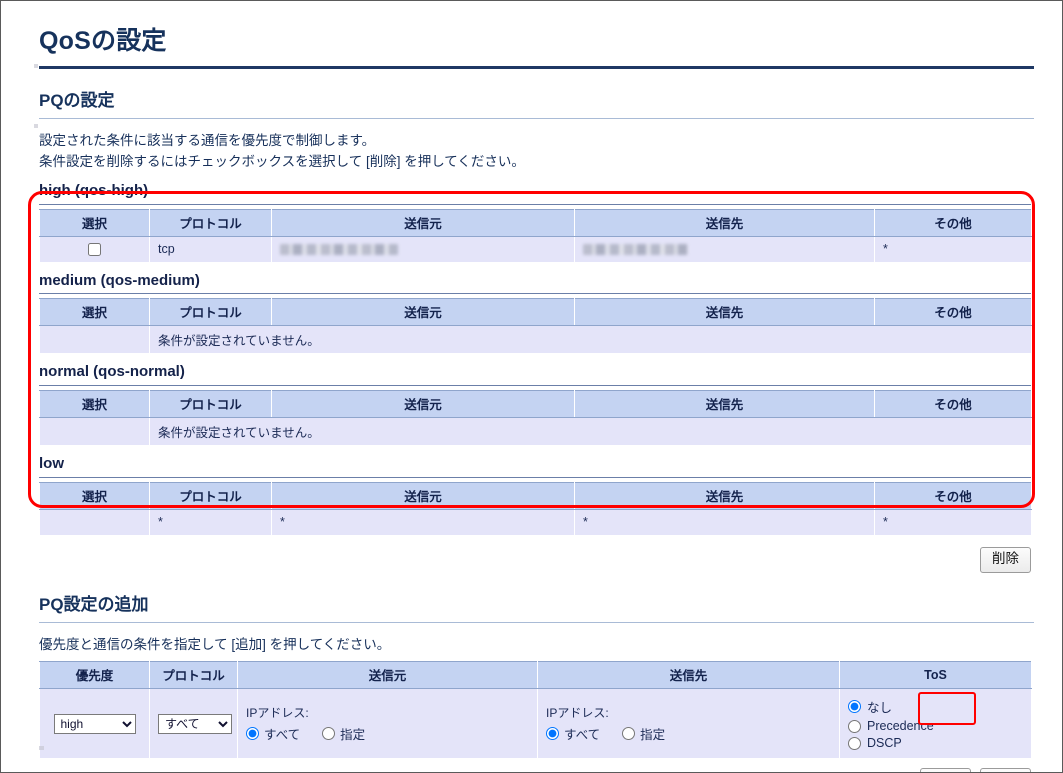  What do you see at coordinates (207, 141) in the screenshot?
I see `pq-description-line-1: 設定された条件に該当する通信を優先度で制御します。` at bounding box center [207, 141].